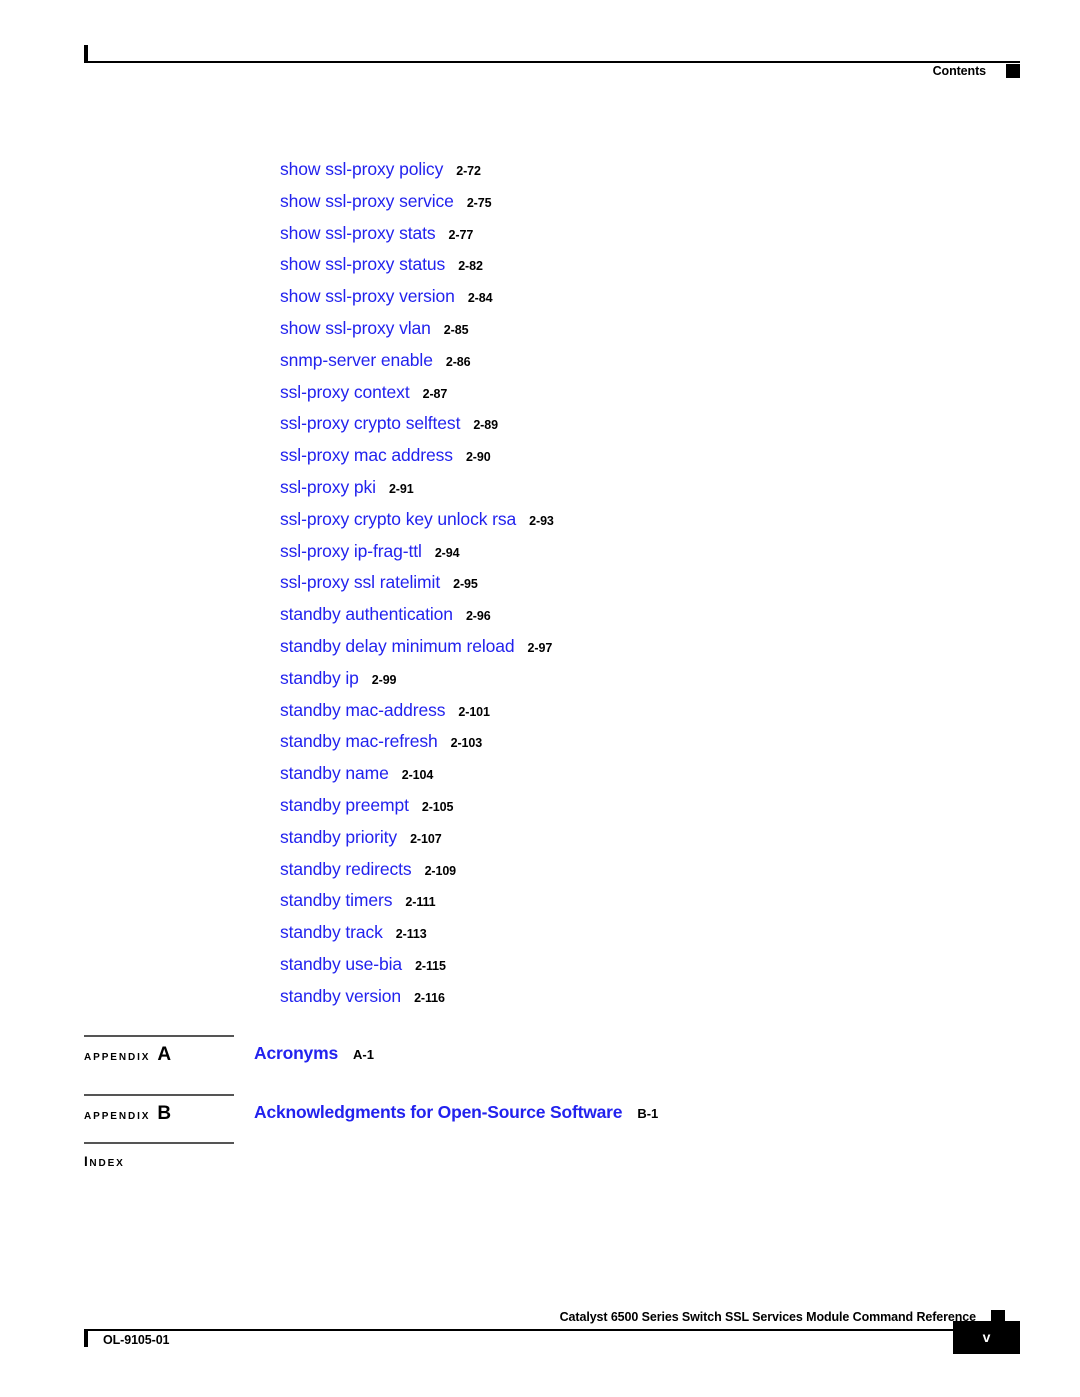  What do you see at coordinates (630, 361) in the screenshot?
I see `toc-entry: snmp-server enable 2-86` at bounding box center [630, 361].